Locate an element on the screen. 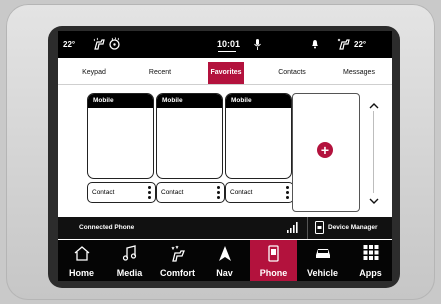 The height and width of the screenshot is (304, 441). nav-media: Media is located at coordinates (129, 260).